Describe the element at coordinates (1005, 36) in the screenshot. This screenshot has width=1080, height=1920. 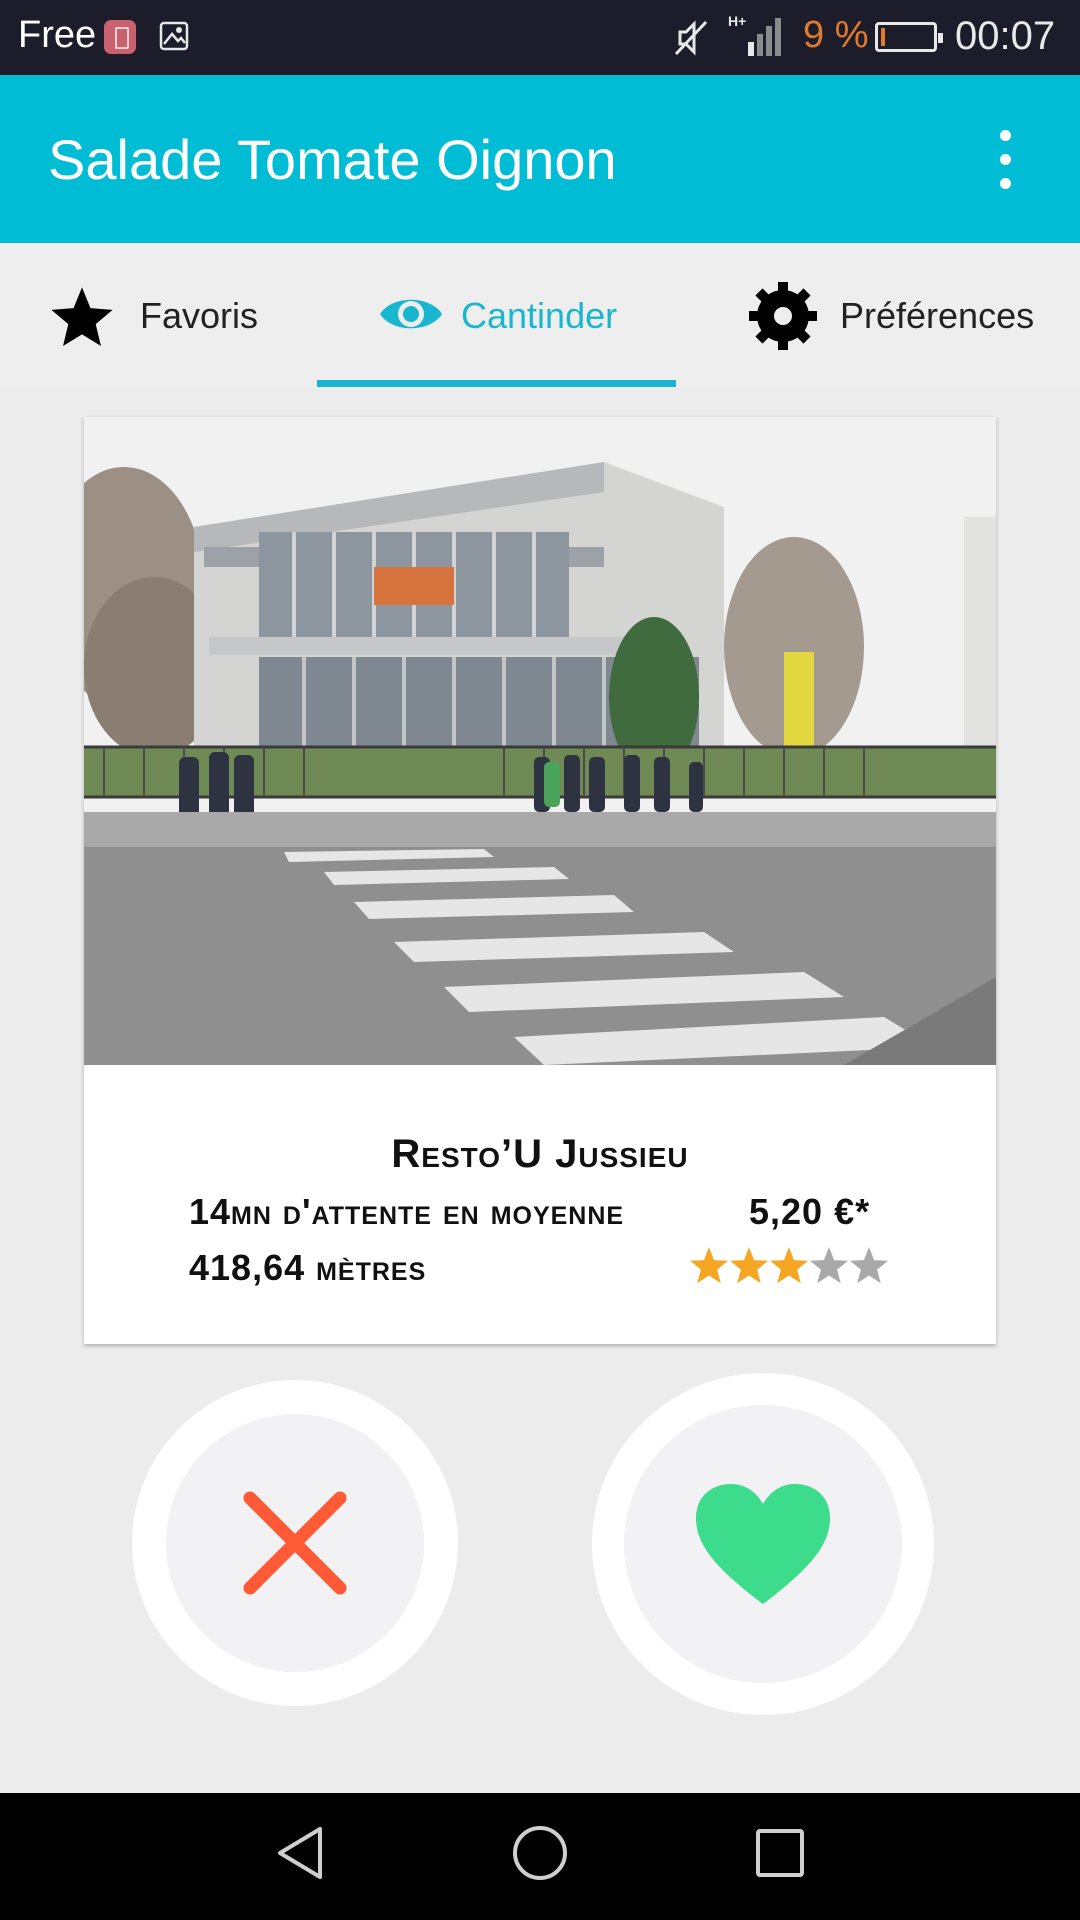
I see `clock: 00:07` at that location.